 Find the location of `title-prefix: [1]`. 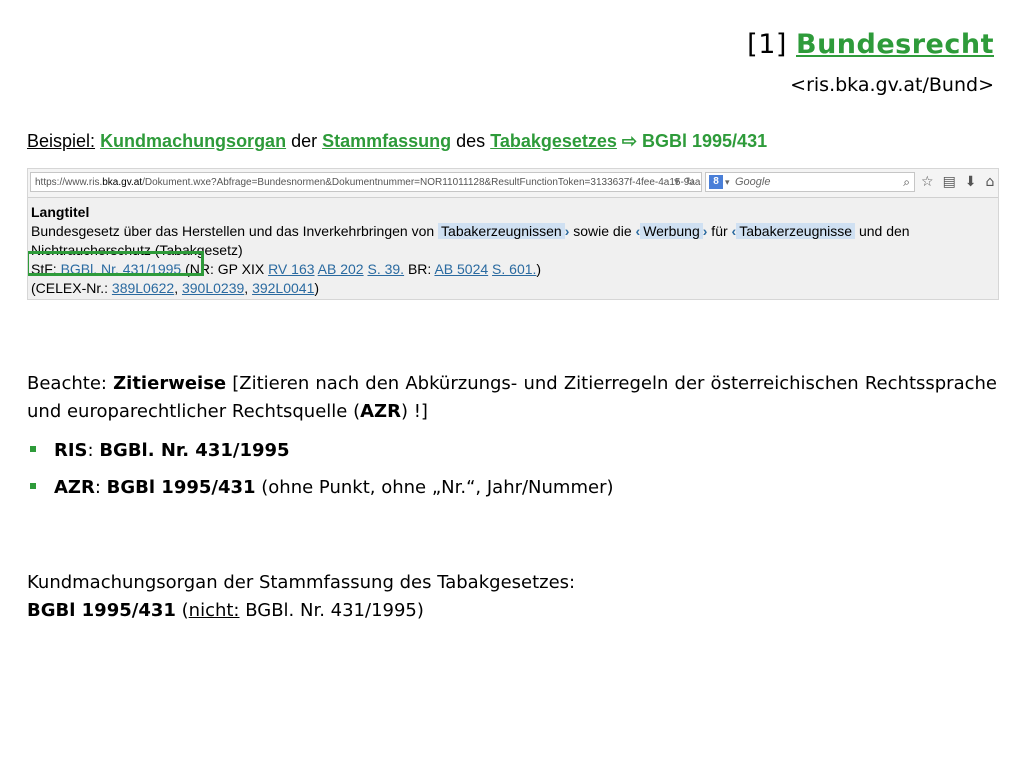

title-prefix: [1] is located at coordinates (771, 44).